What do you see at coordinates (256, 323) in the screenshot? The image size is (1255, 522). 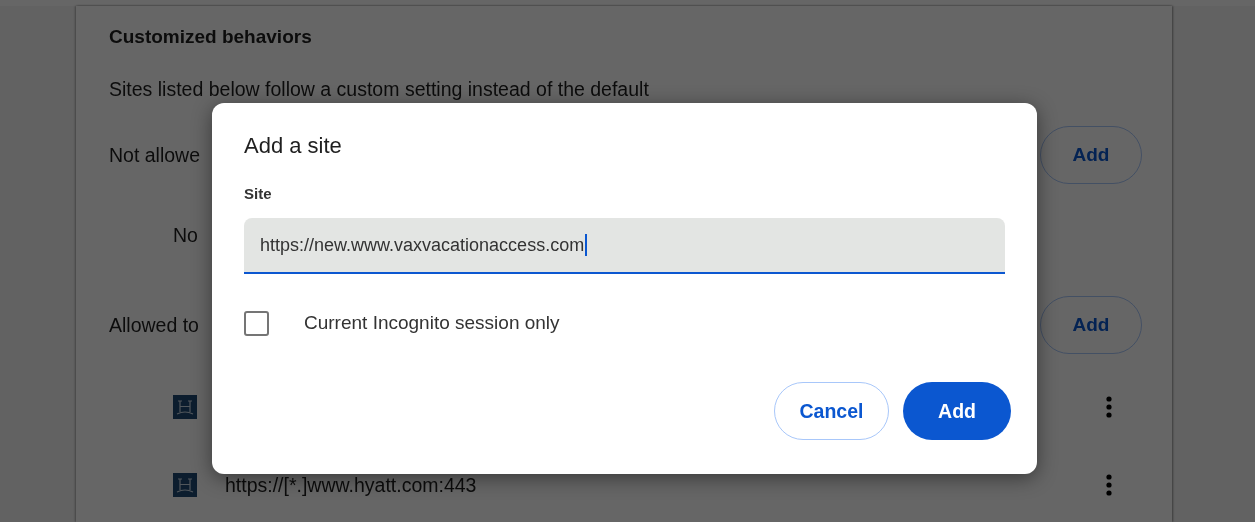 I see `checkbox` at bounding box center [256, 323].